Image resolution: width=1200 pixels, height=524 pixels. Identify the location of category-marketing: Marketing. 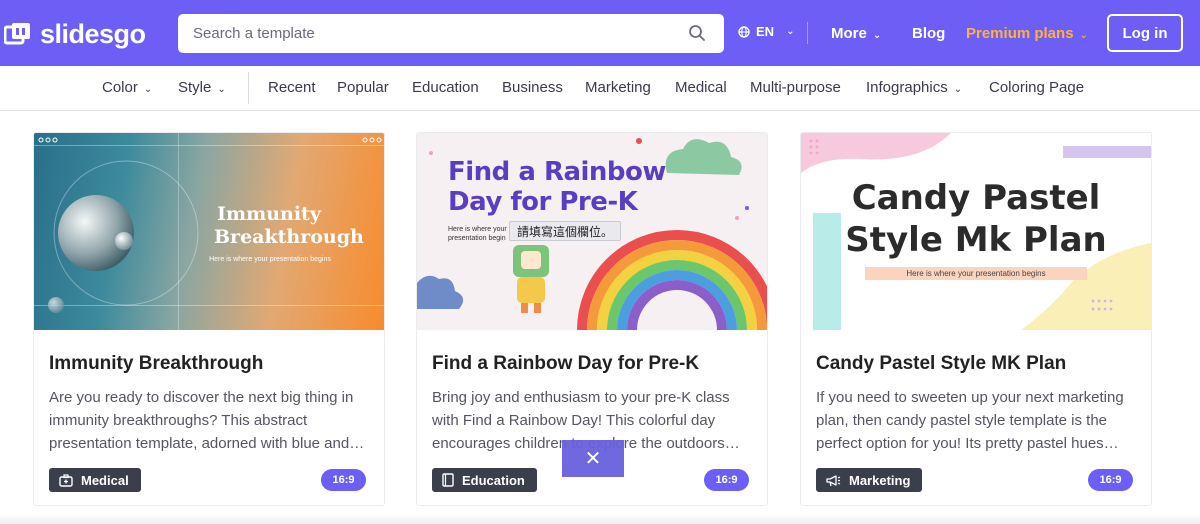
(618, 87).